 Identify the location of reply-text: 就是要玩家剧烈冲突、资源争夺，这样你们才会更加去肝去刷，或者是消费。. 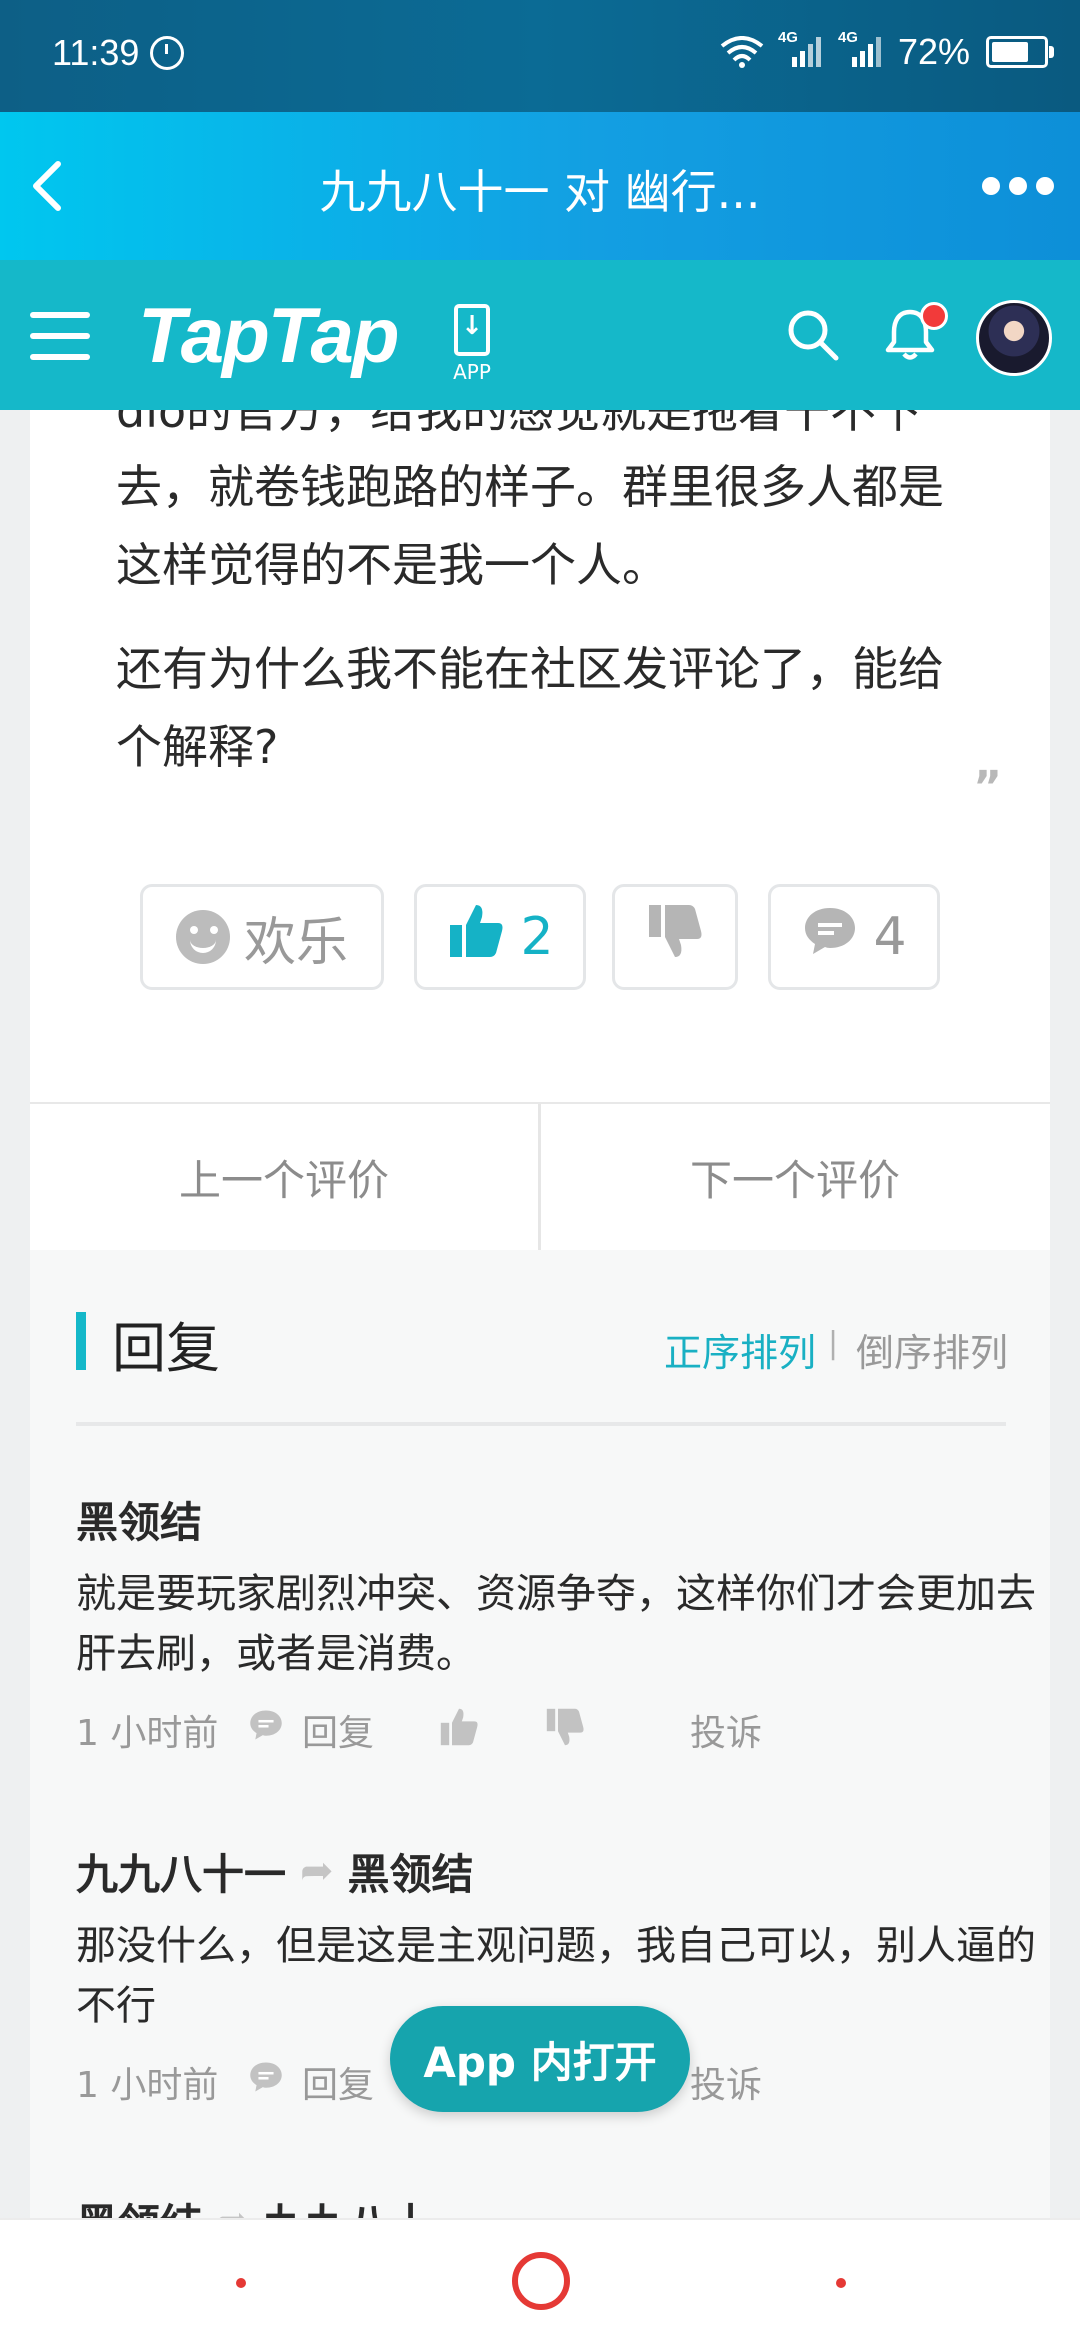
(556, 1624).